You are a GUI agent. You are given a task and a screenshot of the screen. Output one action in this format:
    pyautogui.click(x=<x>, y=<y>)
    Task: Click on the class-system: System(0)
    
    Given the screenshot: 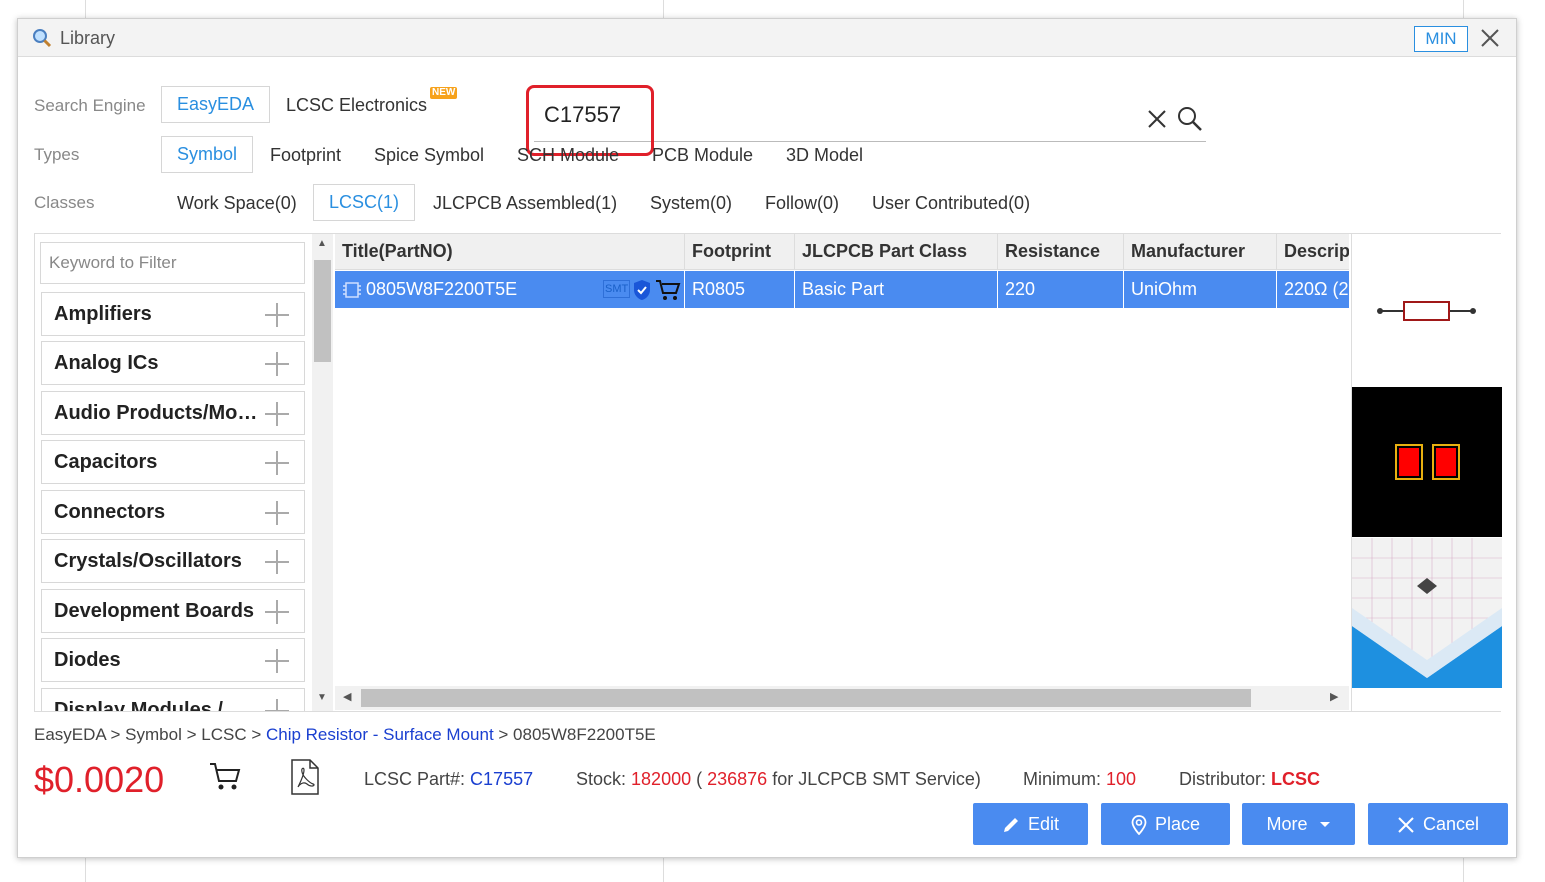 What is the action you would take?
    pyautogui.click(x=691, y=203)
    